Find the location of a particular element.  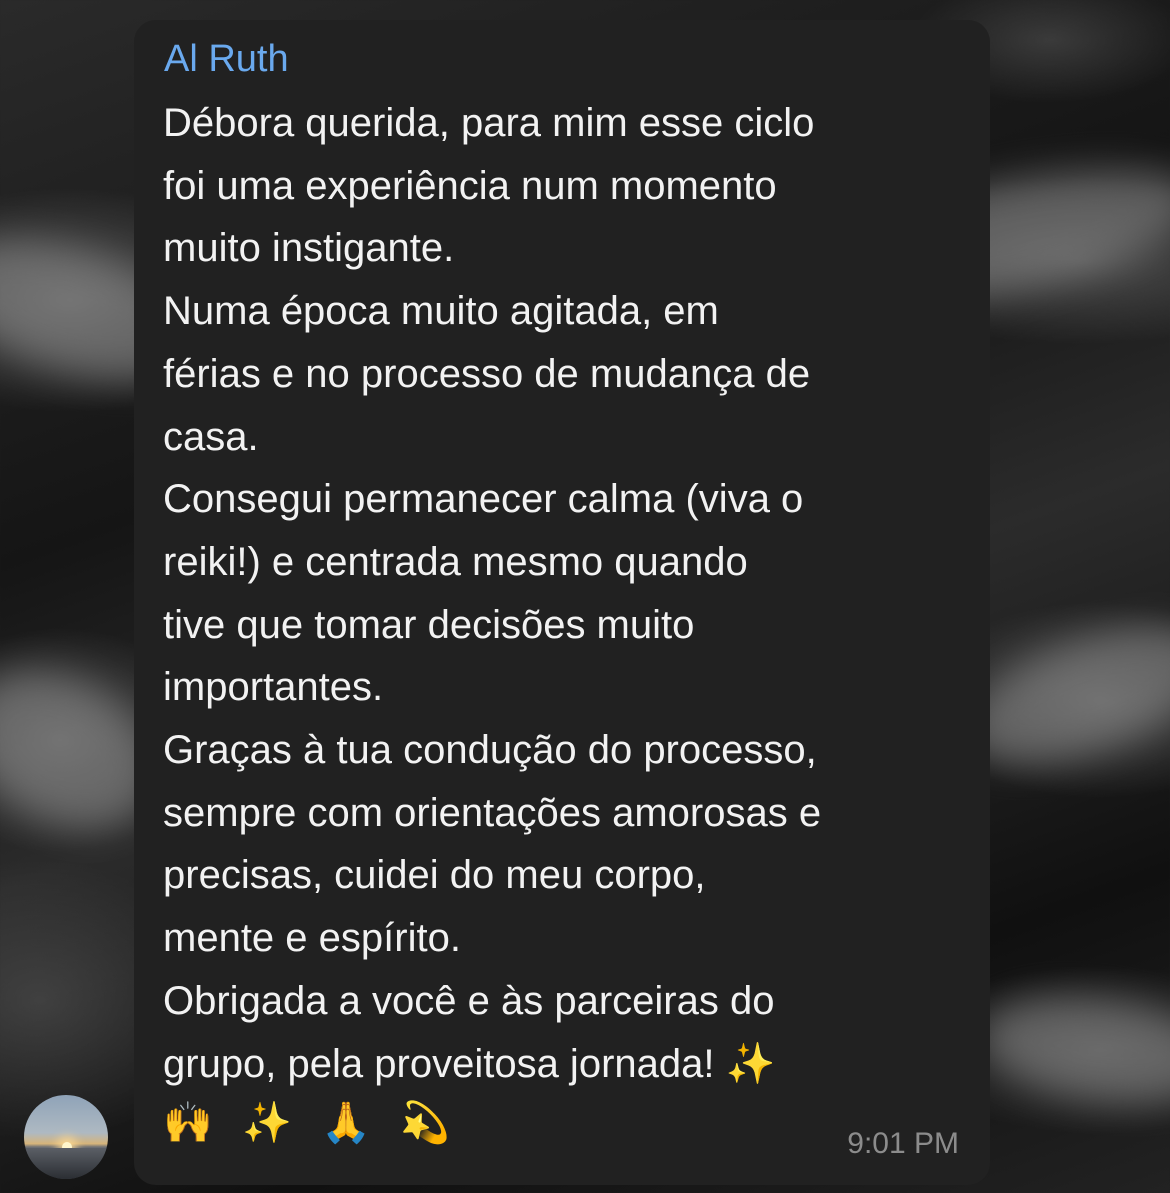

message-line: Consegui permanecer calma (viva o is located at coordinates (483, 499).